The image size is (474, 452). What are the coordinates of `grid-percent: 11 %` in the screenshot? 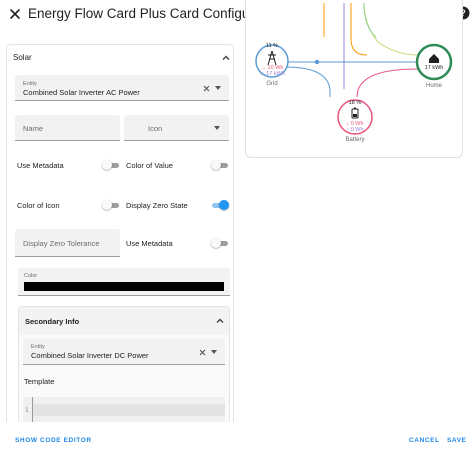 It's located at (272, 46).